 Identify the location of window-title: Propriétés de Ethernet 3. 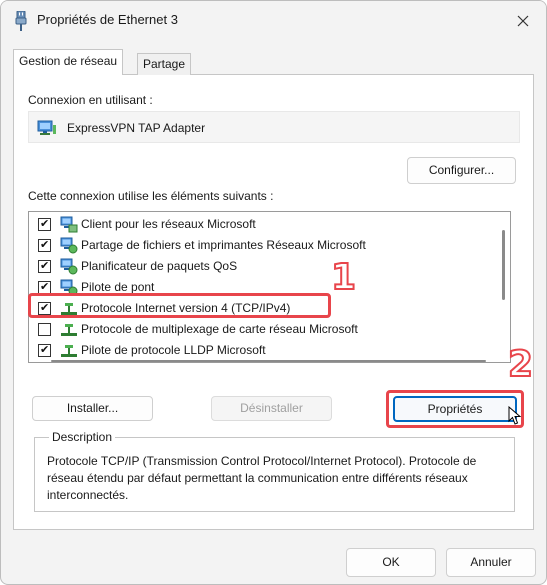
(107, 19).